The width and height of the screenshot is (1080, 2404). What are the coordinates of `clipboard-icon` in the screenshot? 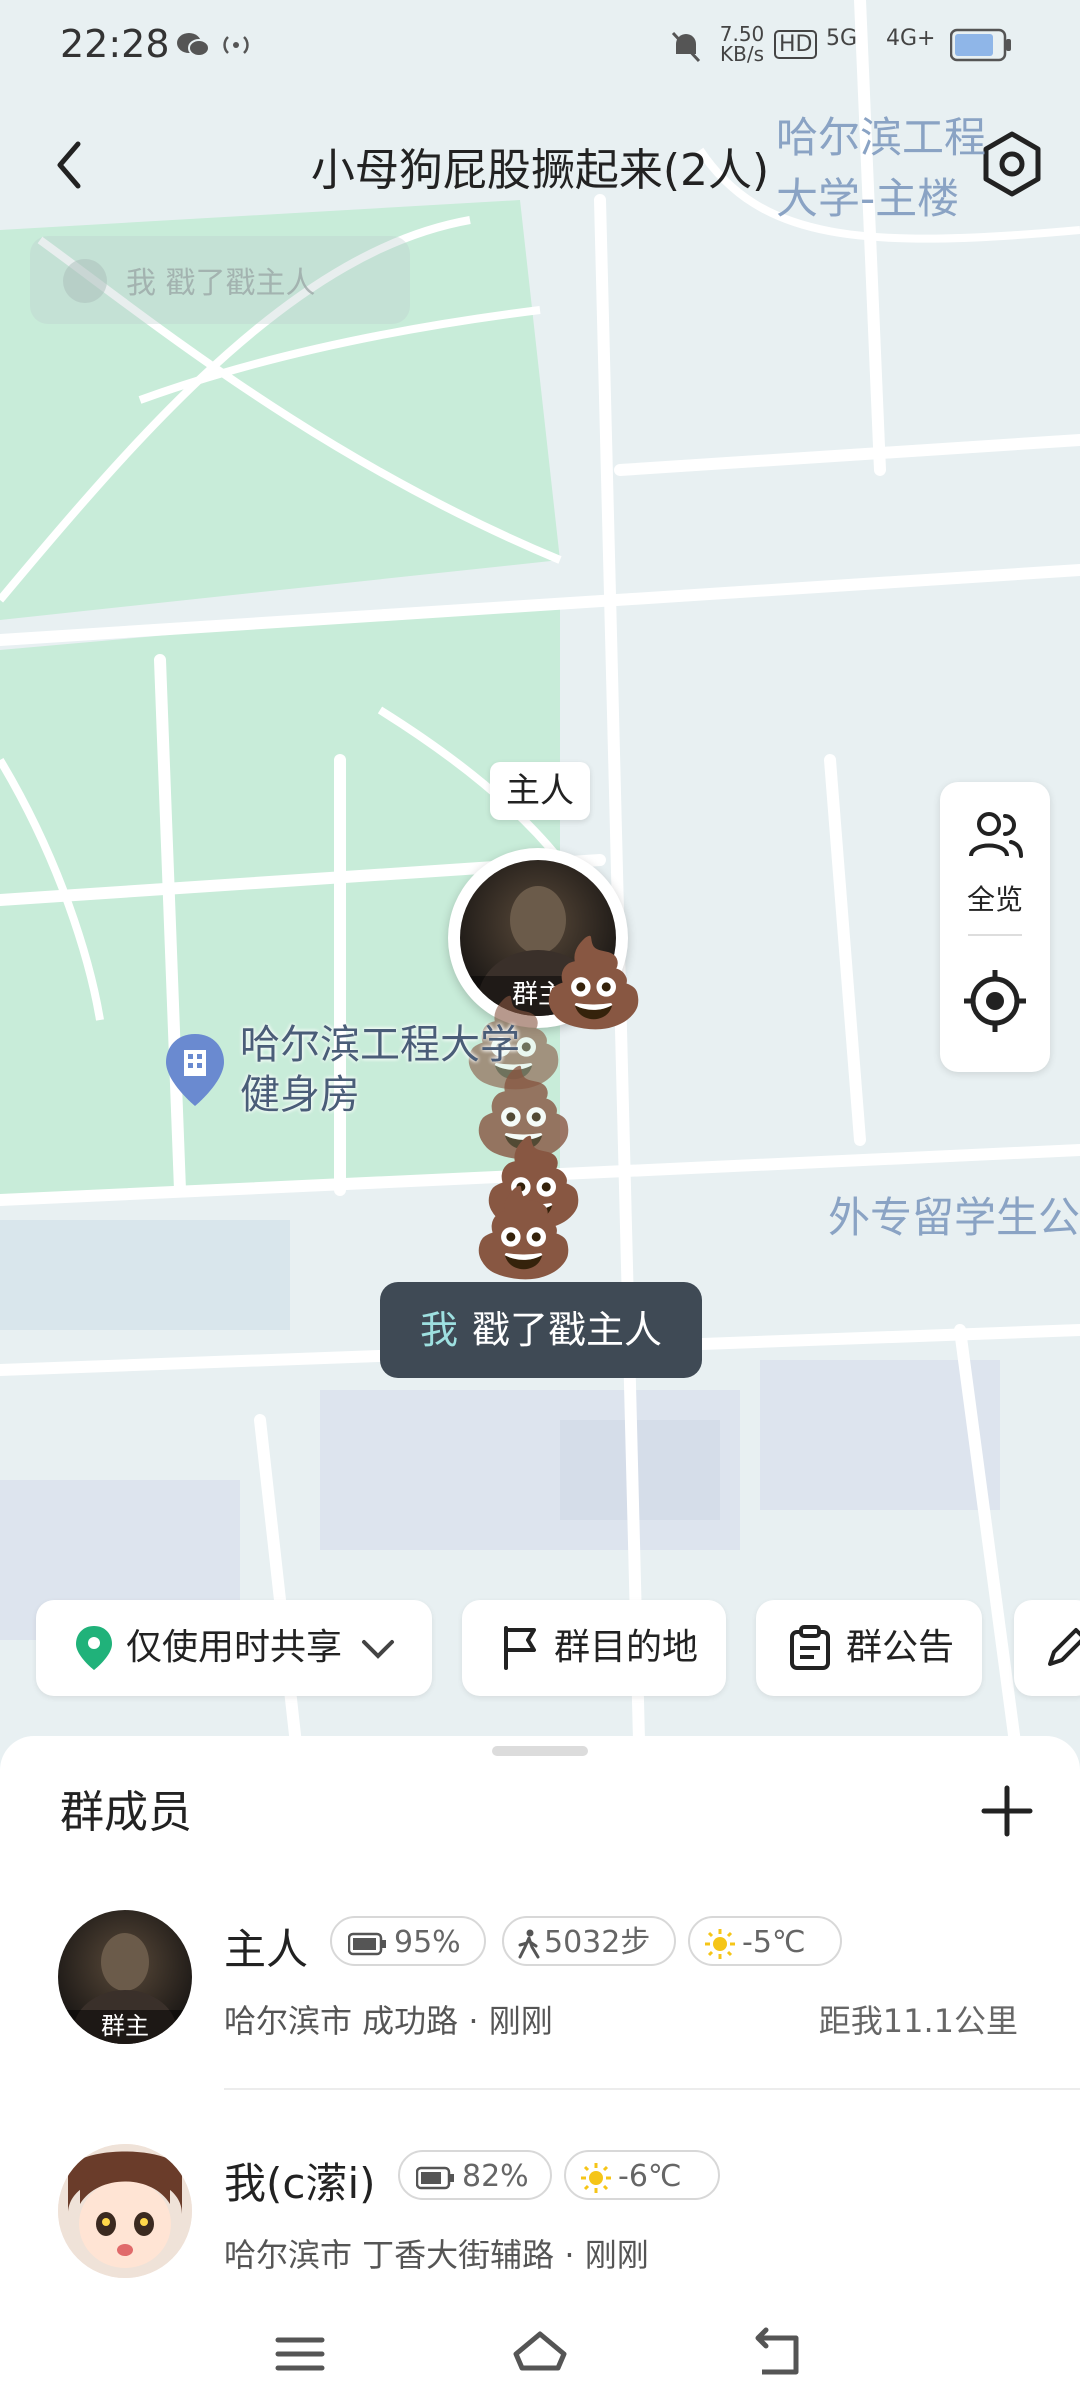 It's located at (810, 1647).